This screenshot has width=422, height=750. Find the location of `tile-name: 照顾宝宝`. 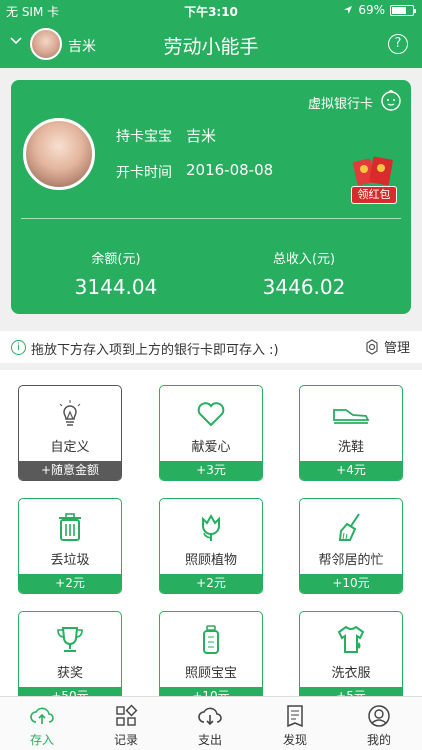

tile-name: 照顾宝宝 is located at coordinates (210, 673).